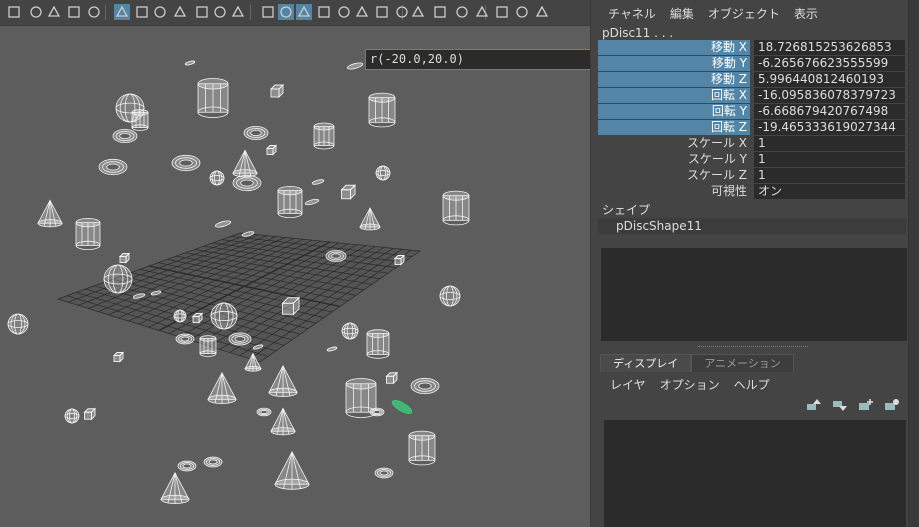 The image size is (919, 527). I want to click on attribute-value-field: -19.465333619027344, so click(829, 127).